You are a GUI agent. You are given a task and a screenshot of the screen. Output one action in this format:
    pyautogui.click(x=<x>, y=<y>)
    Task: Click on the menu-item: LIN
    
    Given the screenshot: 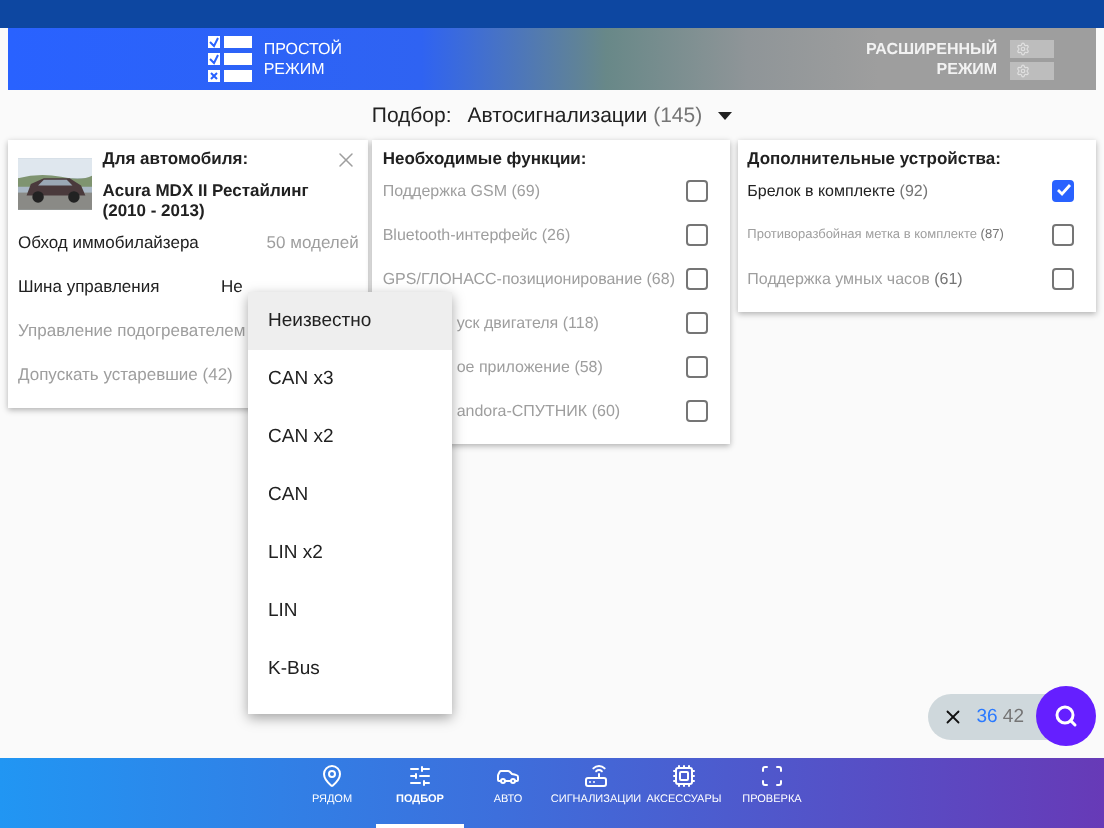 What is the action you would take?
    pyautogui.click(x=350, y=611)
    